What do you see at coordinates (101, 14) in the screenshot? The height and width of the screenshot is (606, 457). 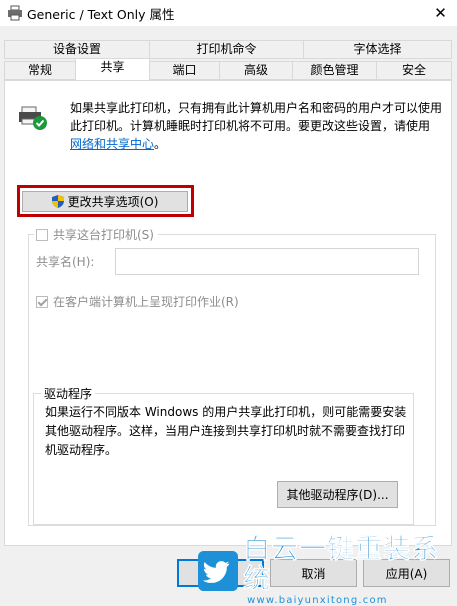 I see `window-title: Generic / Text Only 属性` at bounding box center [101, 14].